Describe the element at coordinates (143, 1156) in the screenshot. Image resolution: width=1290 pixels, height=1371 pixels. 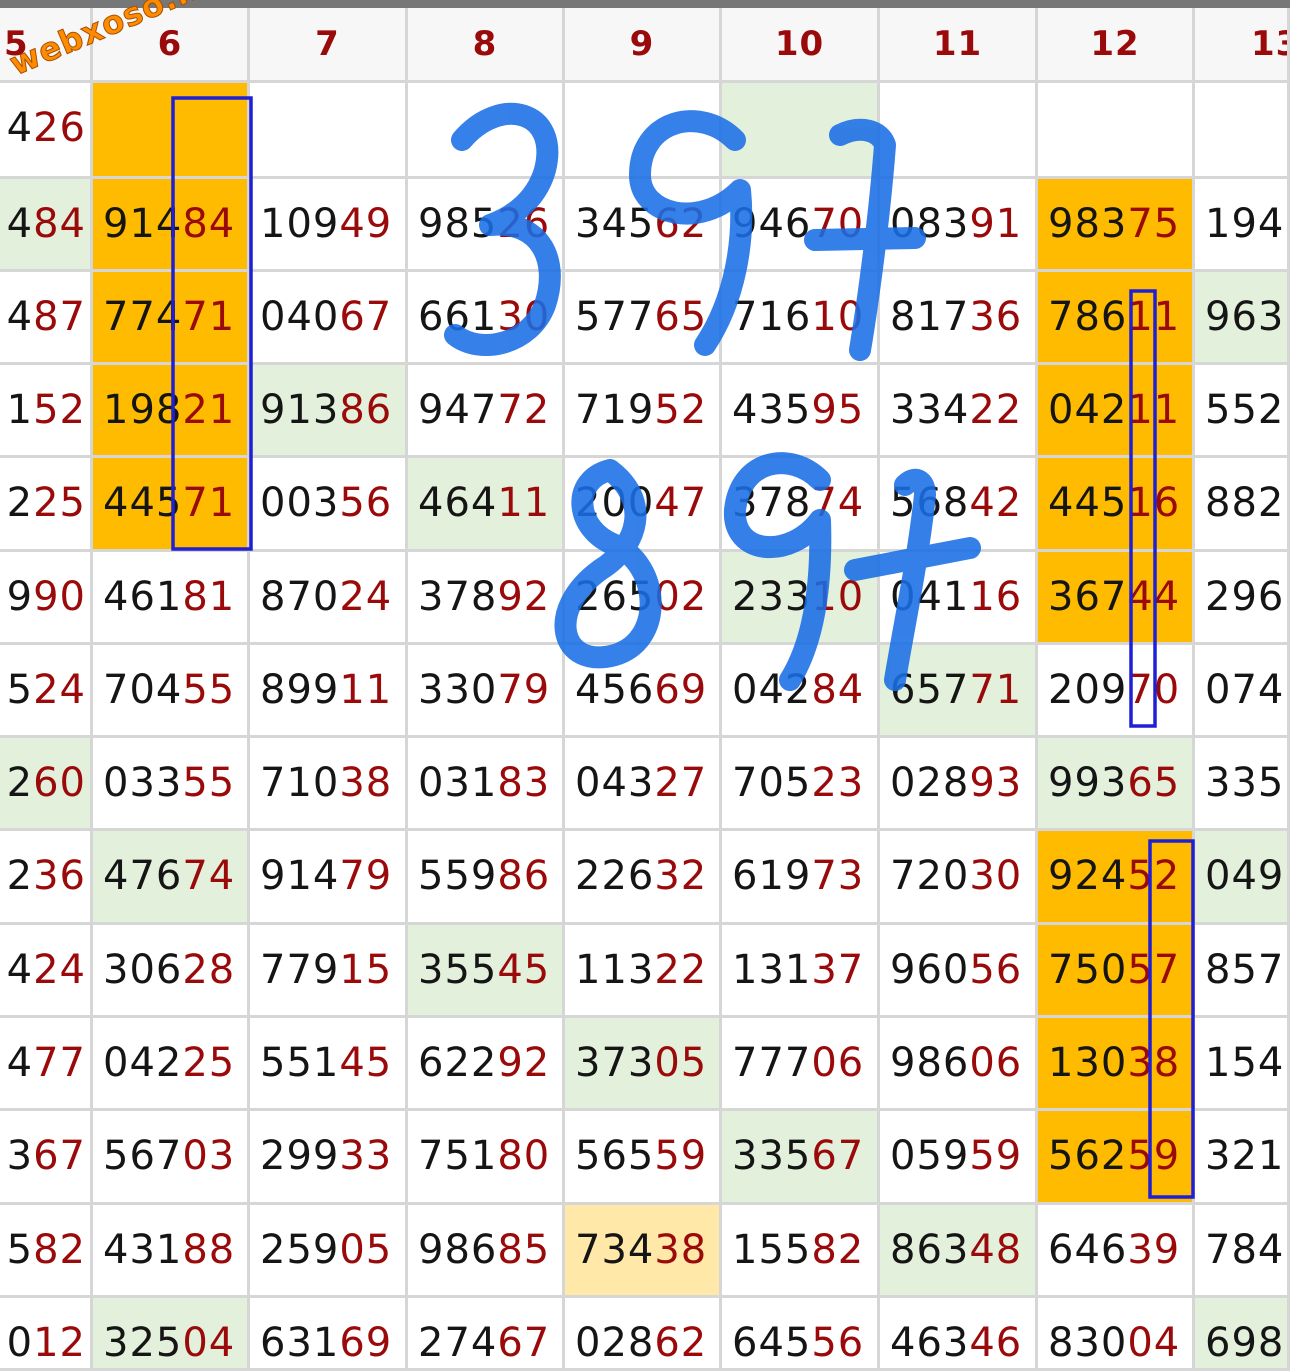
I see `number-prefix: 567` at that location.